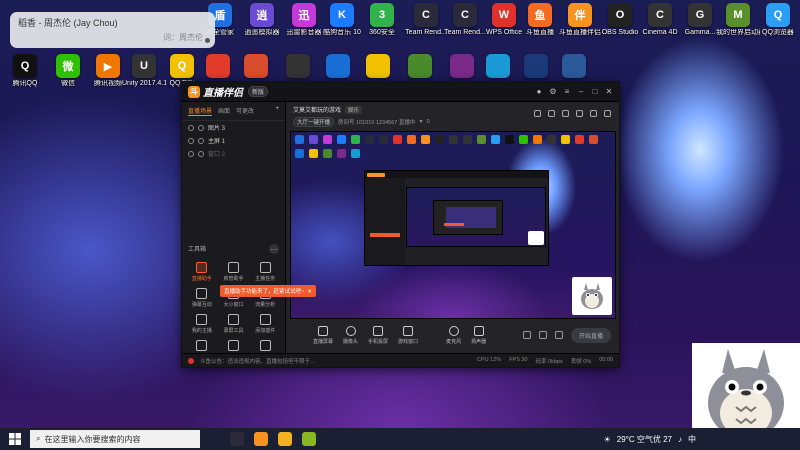  What do you see at coordinates (644, 439) in the screenshot?
I see `weather-text: 29°C 空气优 27` at bounding box center [644, 439].